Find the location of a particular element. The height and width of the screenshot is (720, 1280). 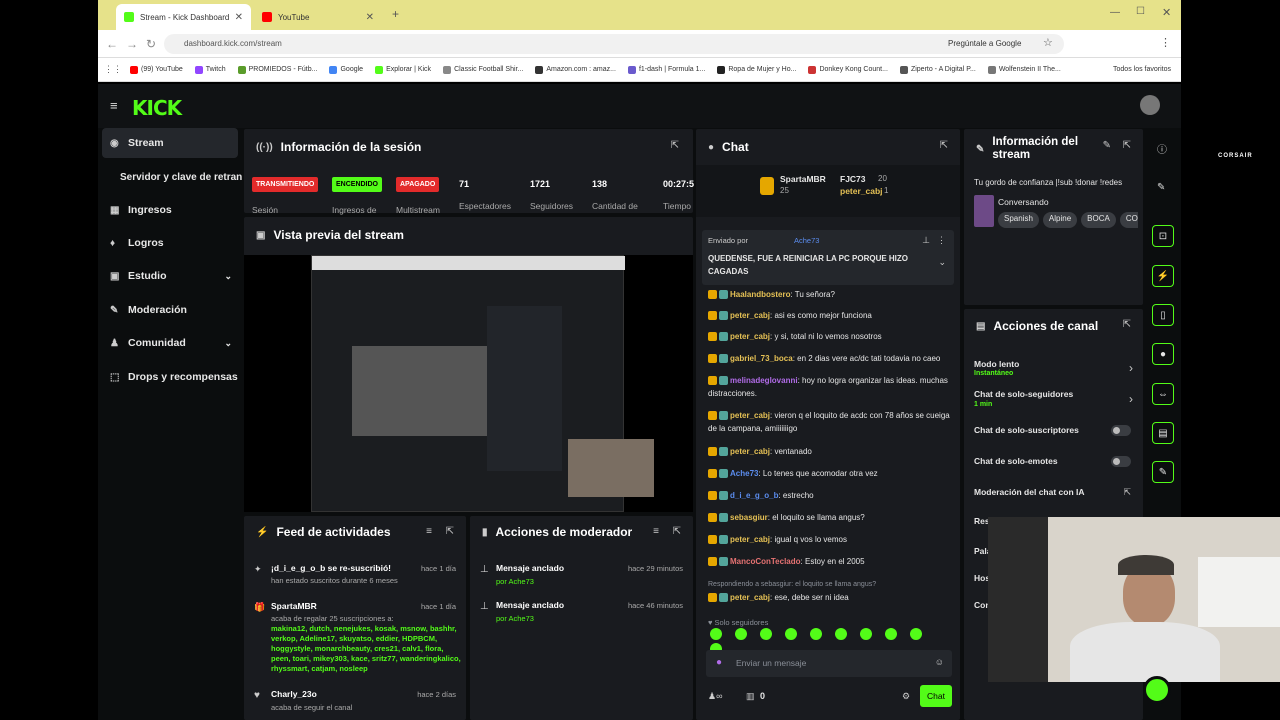

chat-username: Haalandbostero is located at coordinates (760, 294).